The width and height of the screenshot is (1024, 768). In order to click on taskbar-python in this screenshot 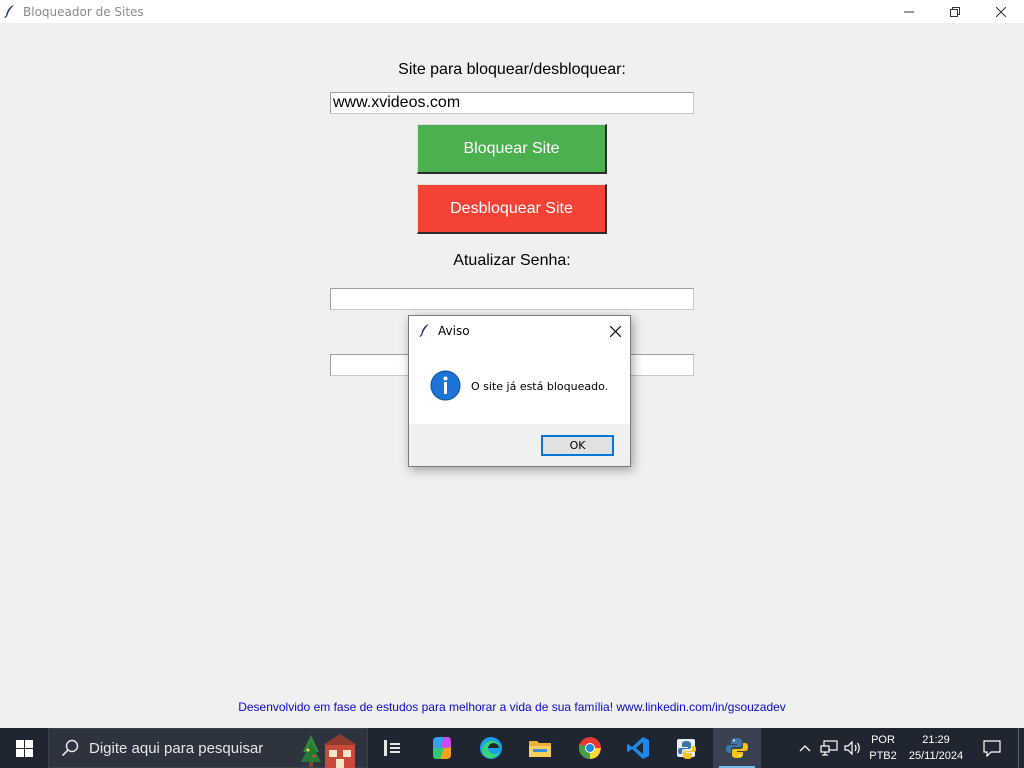, I will do `click(737, 748)`.